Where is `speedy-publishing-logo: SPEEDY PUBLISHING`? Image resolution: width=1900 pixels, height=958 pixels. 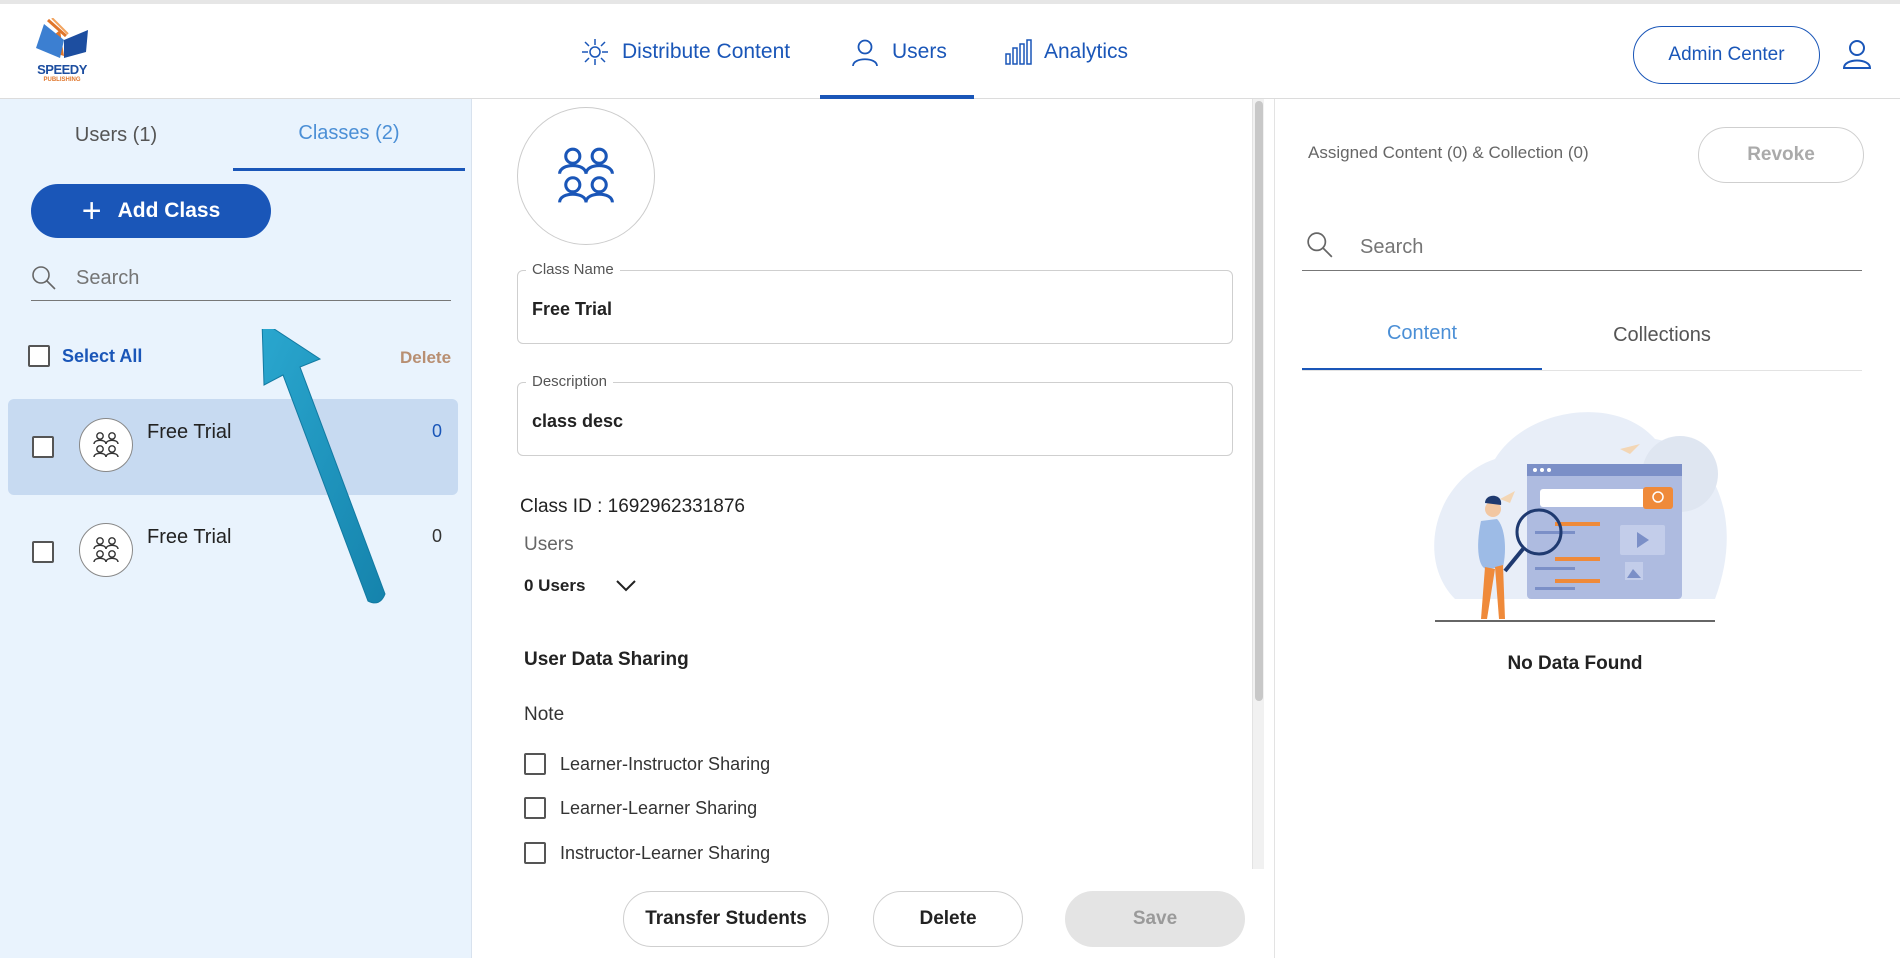
speedy-publishing-logo: SPEEDY PUBLISHING is located at coordinates (62, 52).